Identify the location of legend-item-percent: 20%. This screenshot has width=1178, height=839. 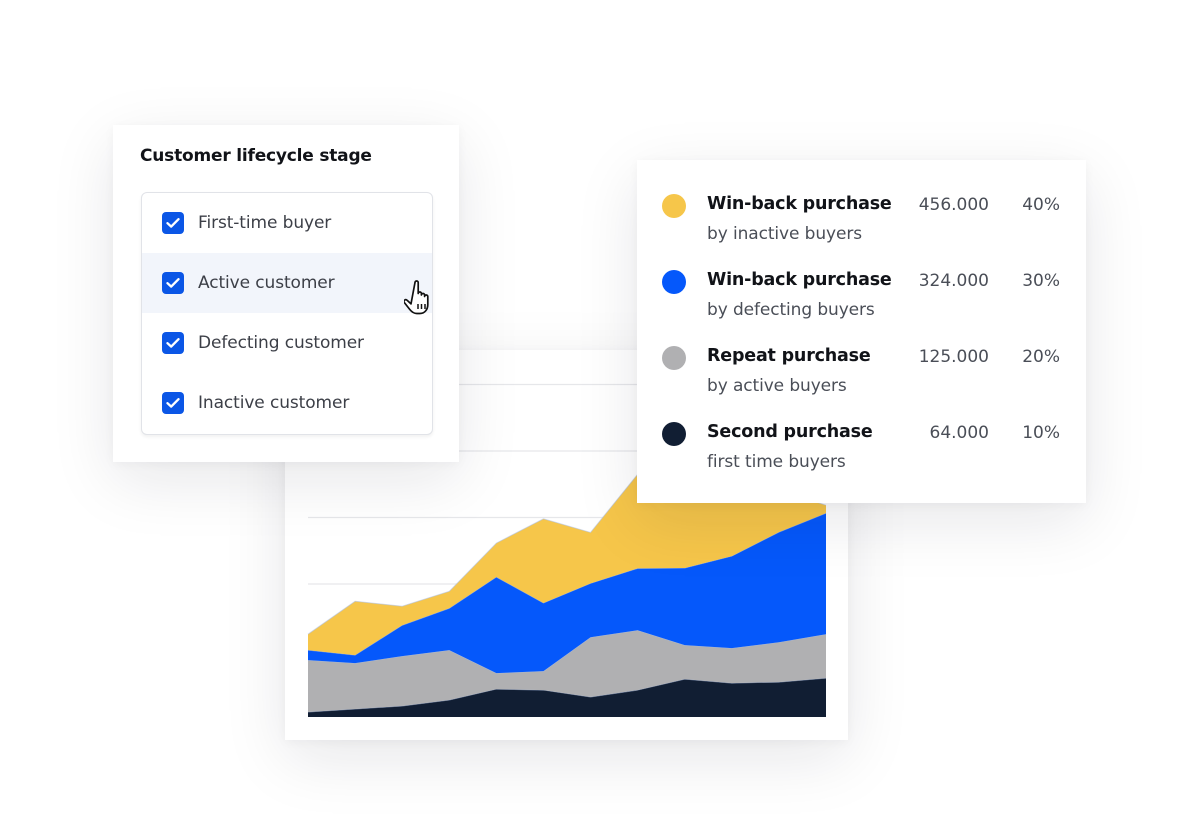
(1041, 357).